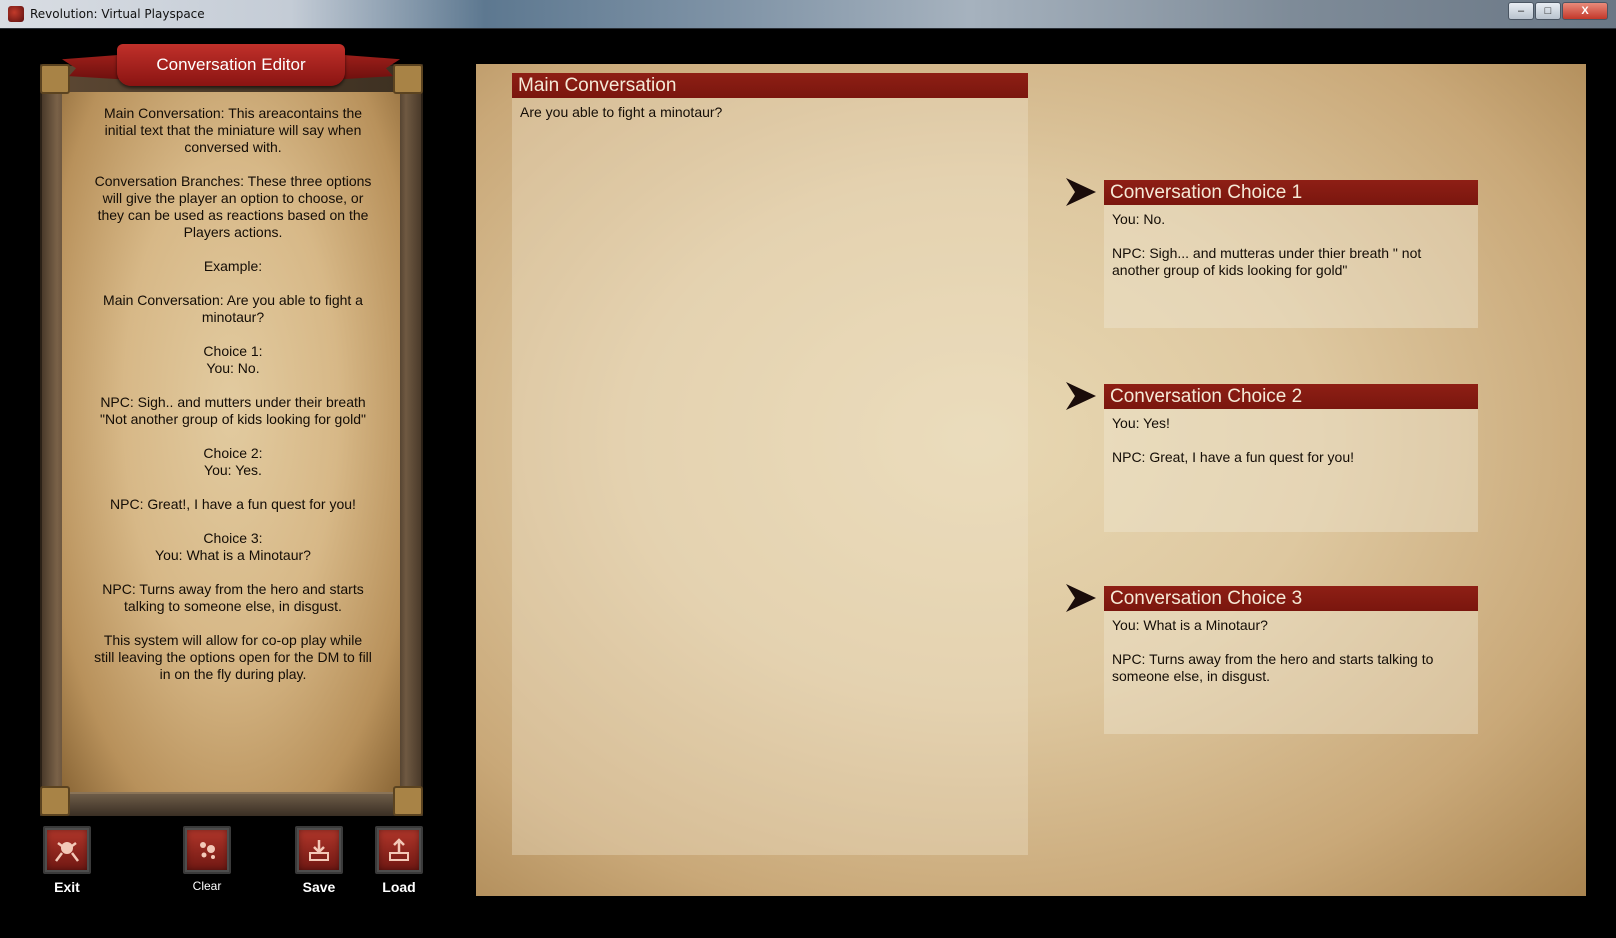 This screenshot has height=938, width=1616. Describe the element at coordinates (399, 887) in the screenshot. I see `load-label: Load` at that location.